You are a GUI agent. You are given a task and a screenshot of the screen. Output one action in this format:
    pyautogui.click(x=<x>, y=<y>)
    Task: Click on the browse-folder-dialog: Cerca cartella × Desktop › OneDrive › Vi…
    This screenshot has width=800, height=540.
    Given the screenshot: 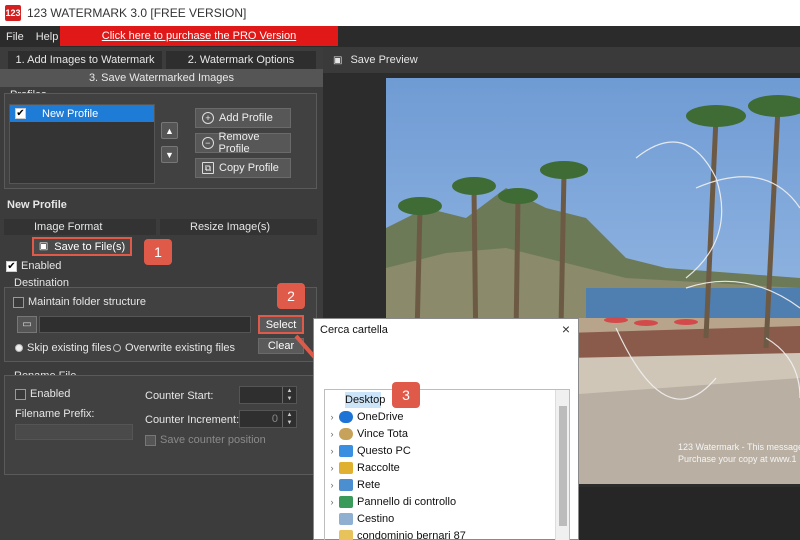 What is the action you would take?
    pyautogui.click(x=446, y=429)
    